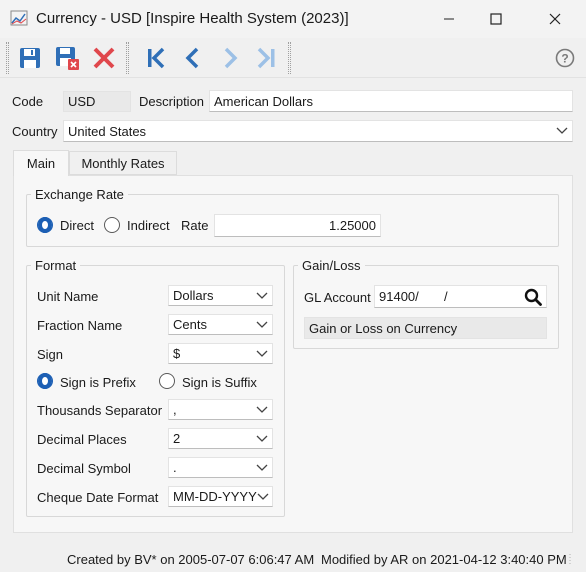 The height and width of the screenshot is (572, 586). What do you see at coordinates (383, 328) in the screenshot?
I see `gl-account-description: Gain or Loss on Currency` at bounding box center [383, 328].